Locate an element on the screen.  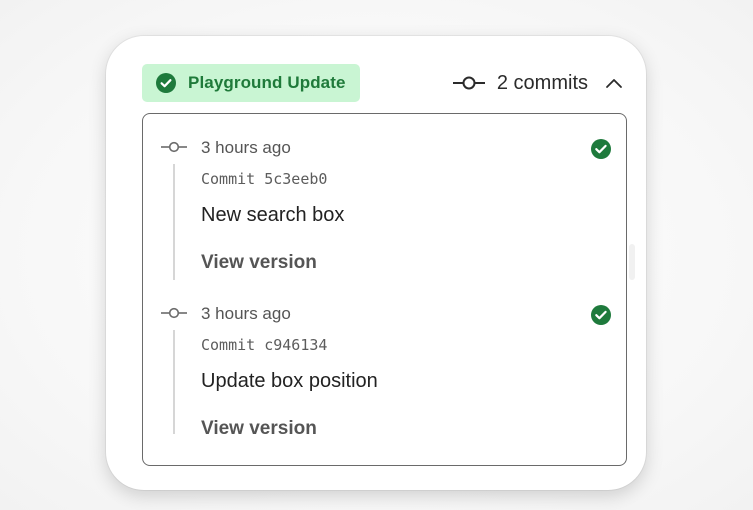
commit-message: Update box position is located at coordinates (289, 381).